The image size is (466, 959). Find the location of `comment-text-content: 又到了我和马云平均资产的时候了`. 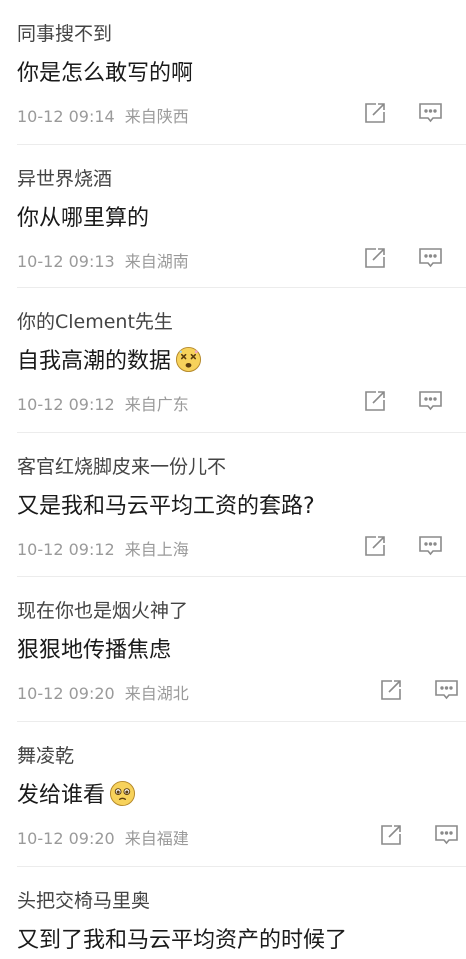

comment-text-content: 又到了我和马云平均资产的时候了 is located at coordinates (182, 940).